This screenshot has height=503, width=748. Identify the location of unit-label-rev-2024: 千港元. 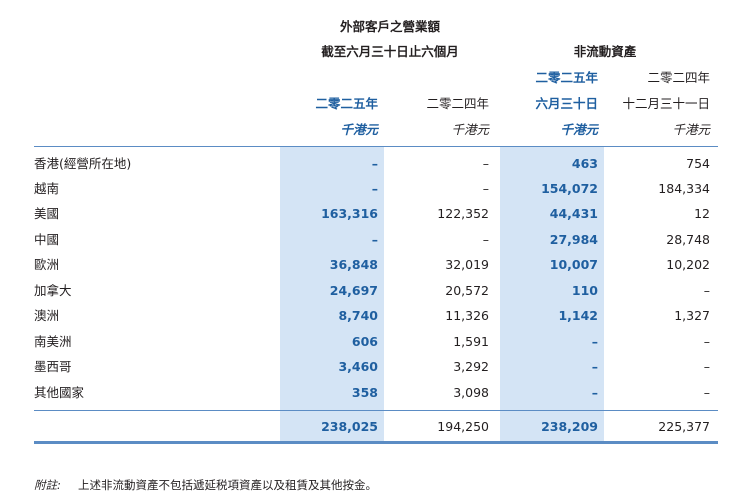
(470, 129).